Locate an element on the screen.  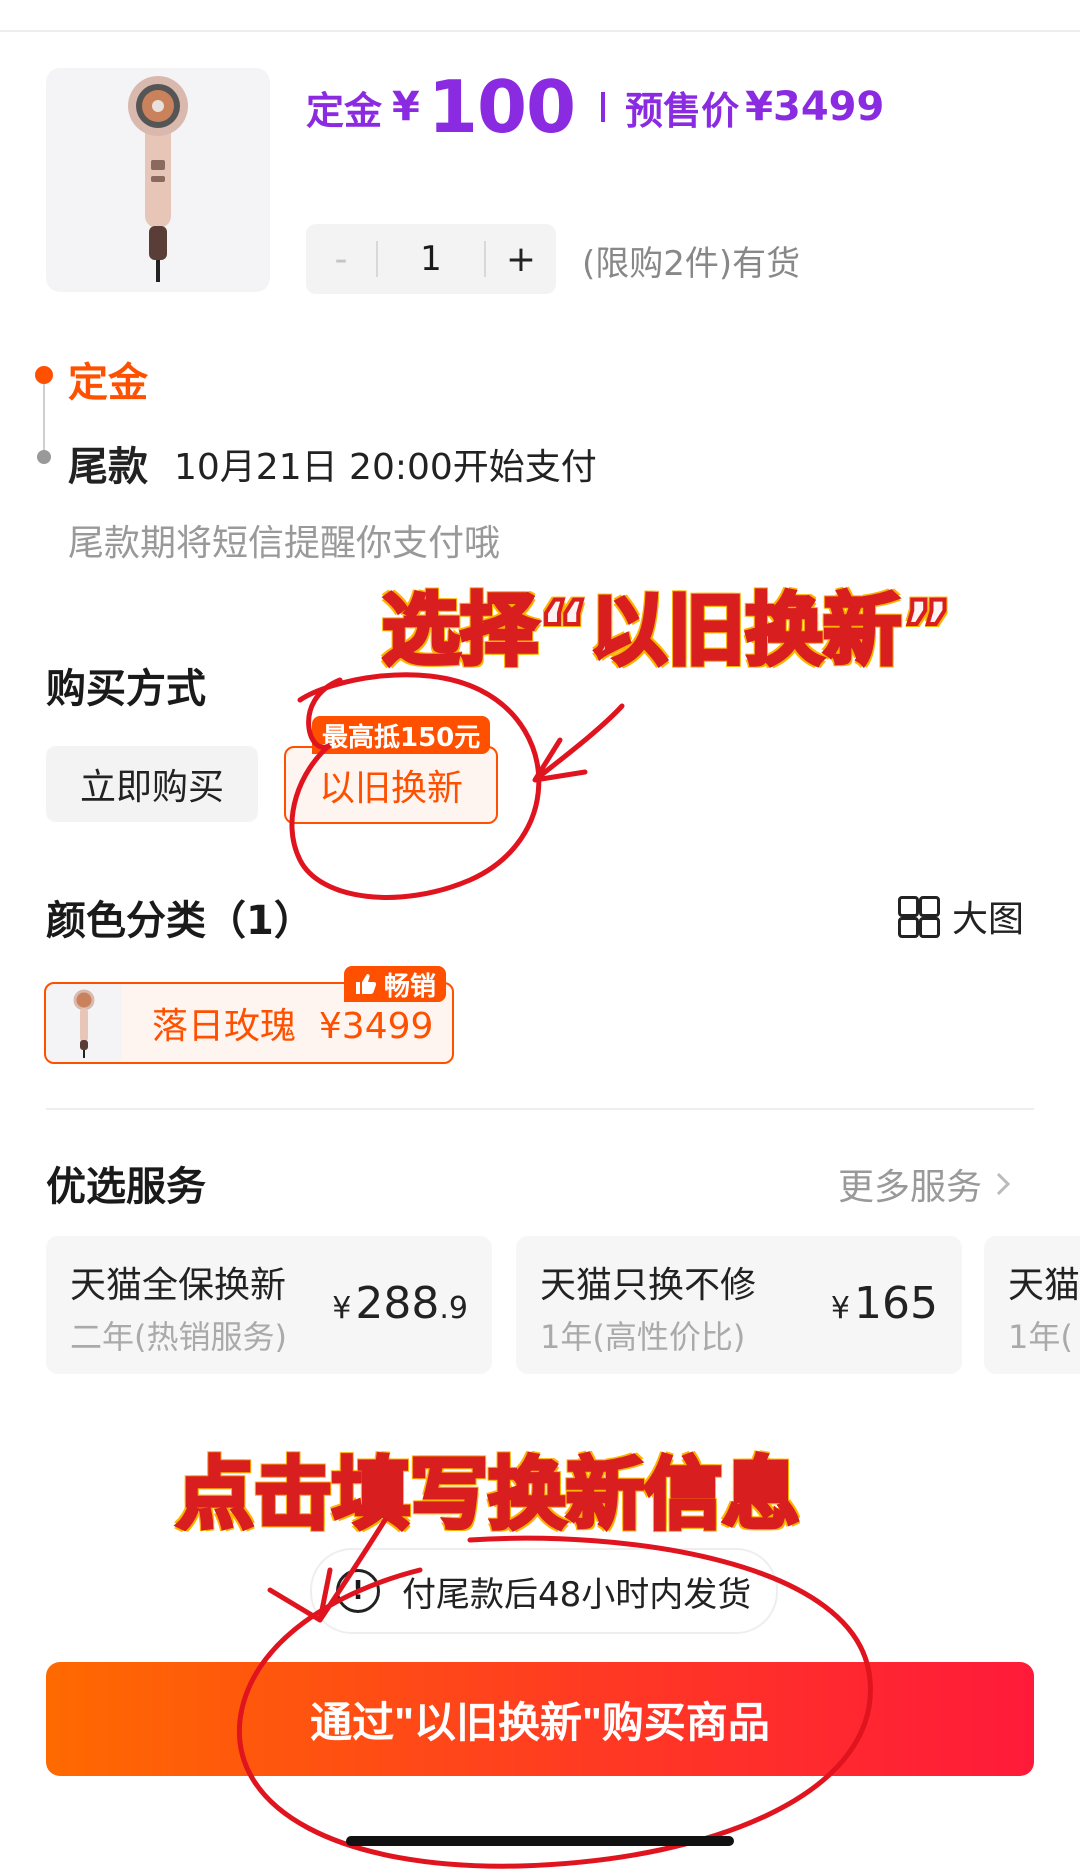
deposit-amount: 100 is located at coordinates (501, 107).